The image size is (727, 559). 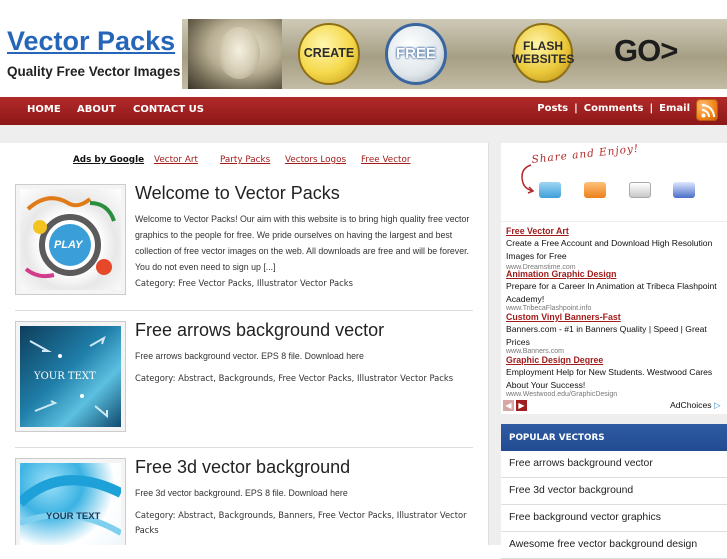 What do you see at coordinates (614, 437) in the screenshot?
I see `popular-vectors-heading: POPULAR VECTORS` at bounding box center [614, 437].